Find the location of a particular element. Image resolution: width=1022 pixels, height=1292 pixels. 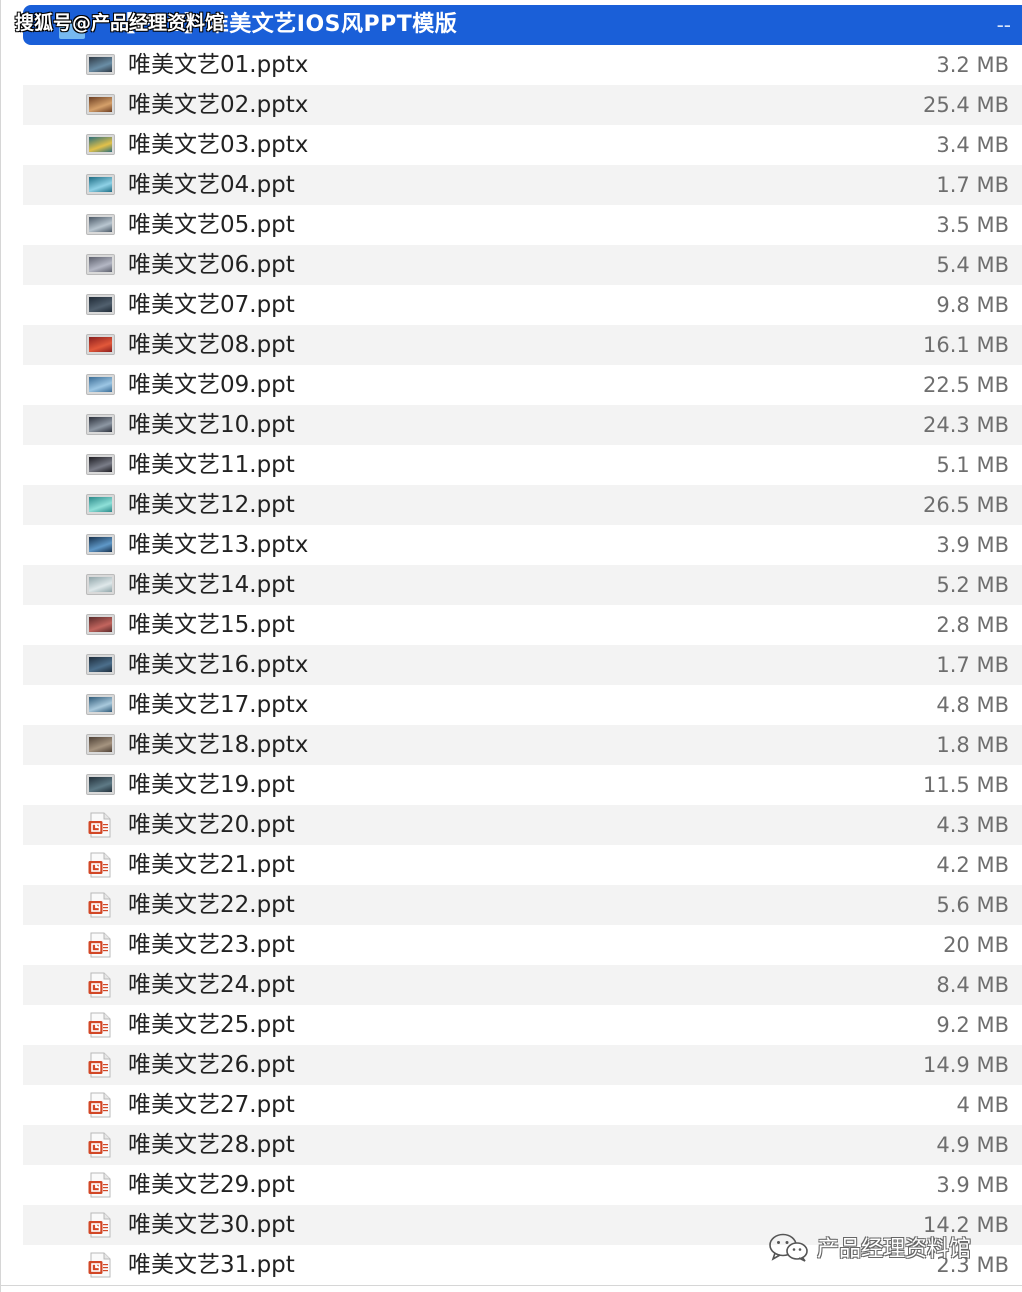

file-row: 唯美文艺12.ppt 26.5 MB is located at coordinates (522, 505).